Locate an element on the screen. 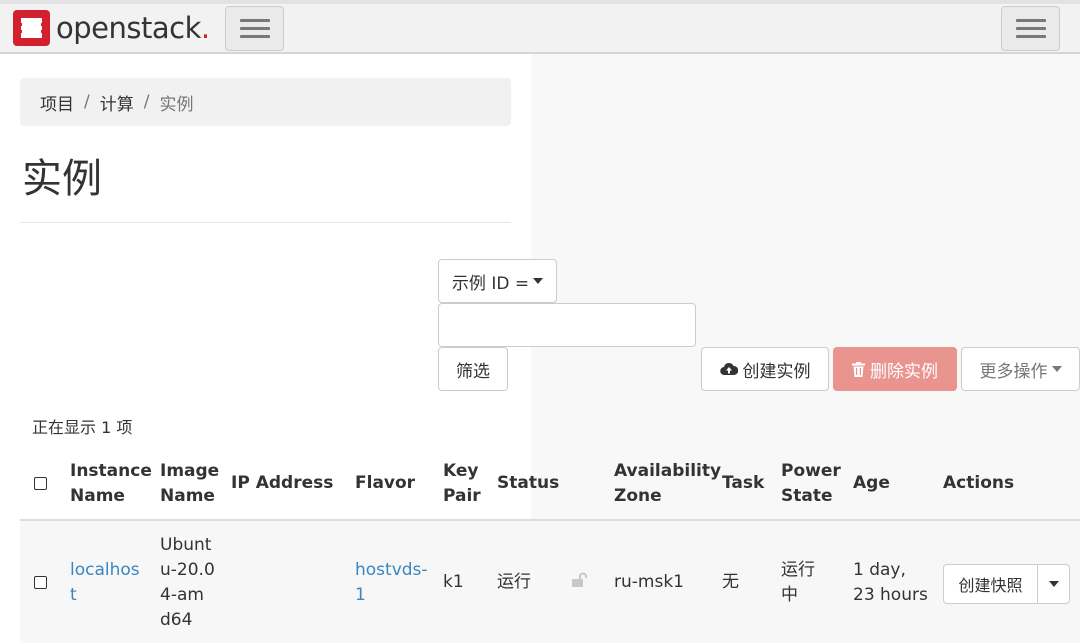  column-header-image-name: Image Name is located at coordinates (189, 484).